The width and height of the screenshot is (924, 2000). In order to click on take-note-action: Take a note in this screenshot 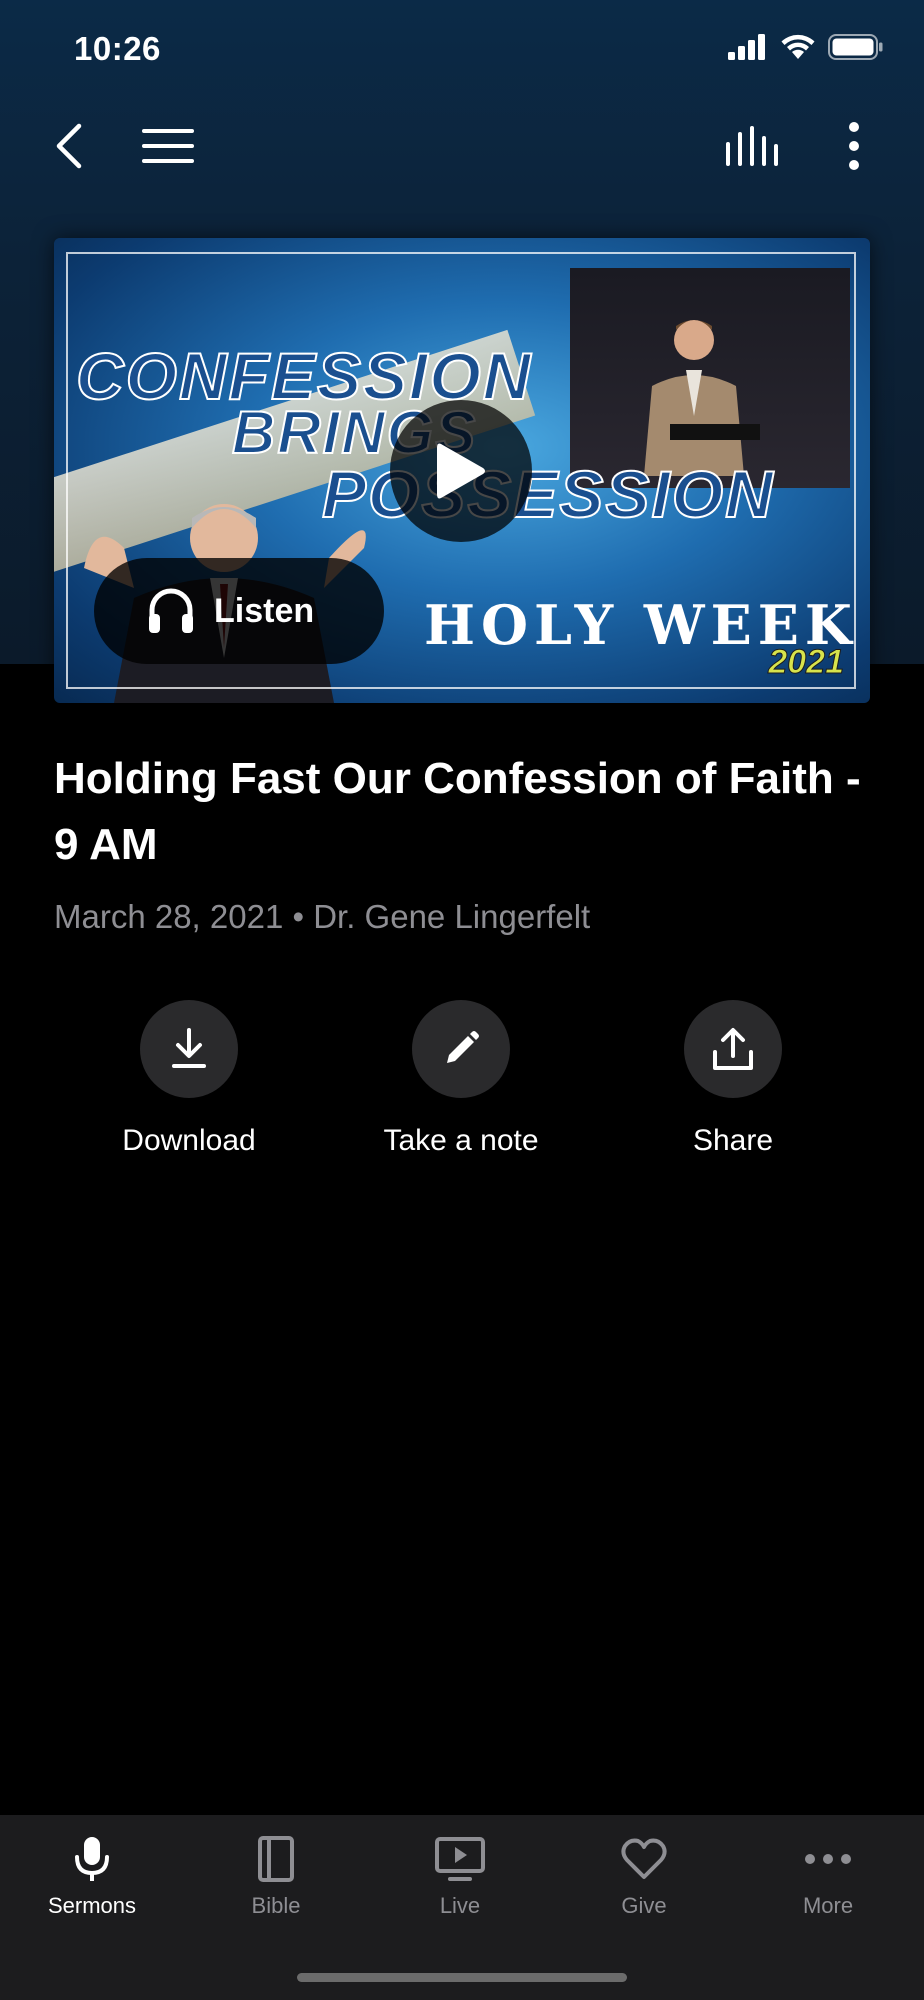, I will do `click(461, 1079)`.